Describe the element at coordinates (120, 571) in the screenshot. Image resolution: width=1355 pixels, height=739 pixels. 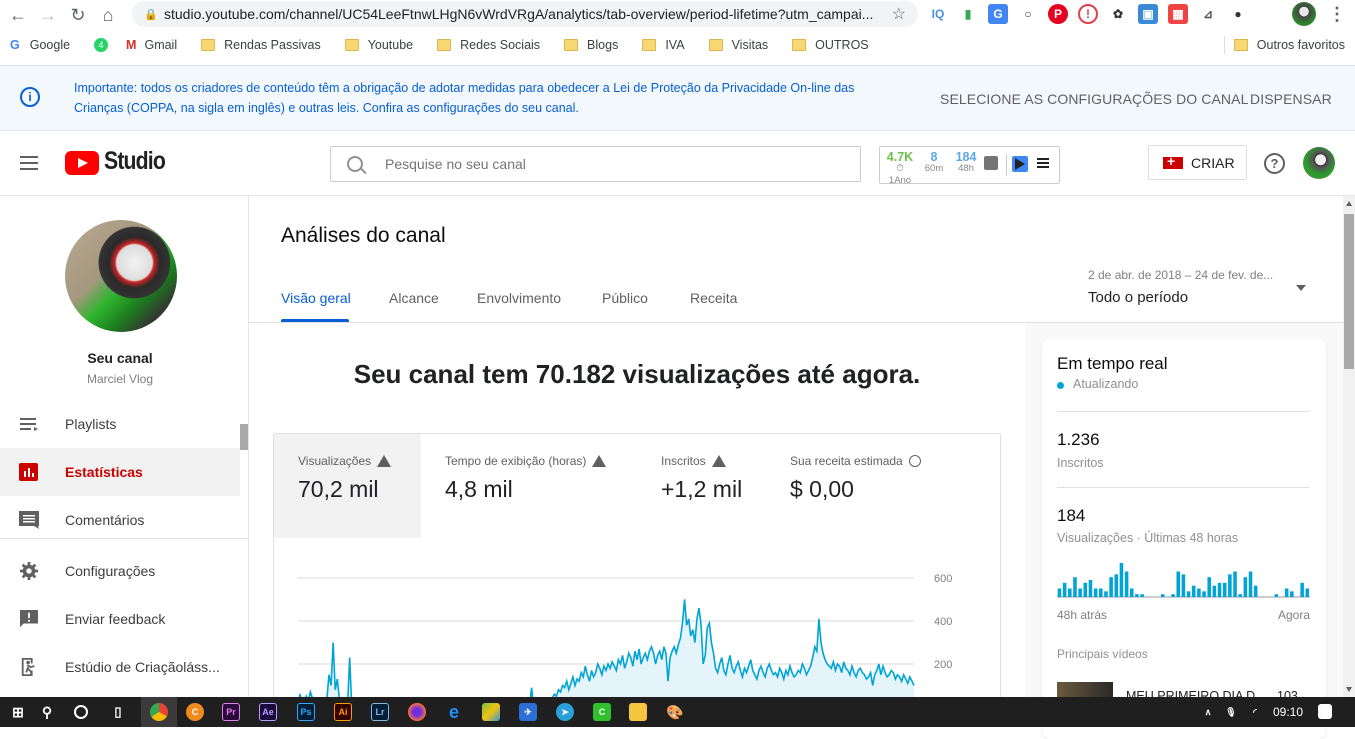
I see `sidebar-item-settings: Configurações` at that location.